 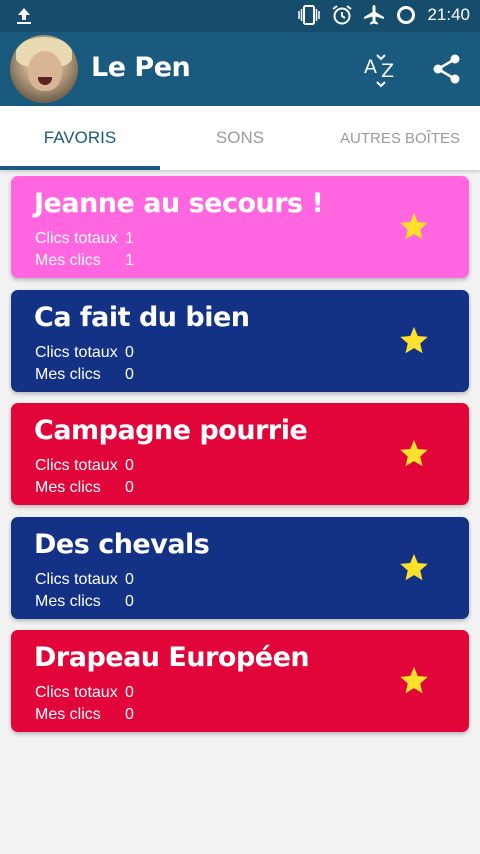 What do you see at coordinates (172, 657) in the screenshot?
I see `sound-title: Drapeau Européen` at bounding box center [172, 657].